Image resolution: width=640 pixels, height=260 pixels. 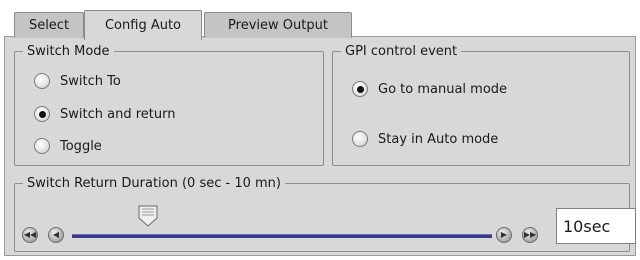 I want to click on radio-stay-in-auto-circle, so click(x=360, y=139).